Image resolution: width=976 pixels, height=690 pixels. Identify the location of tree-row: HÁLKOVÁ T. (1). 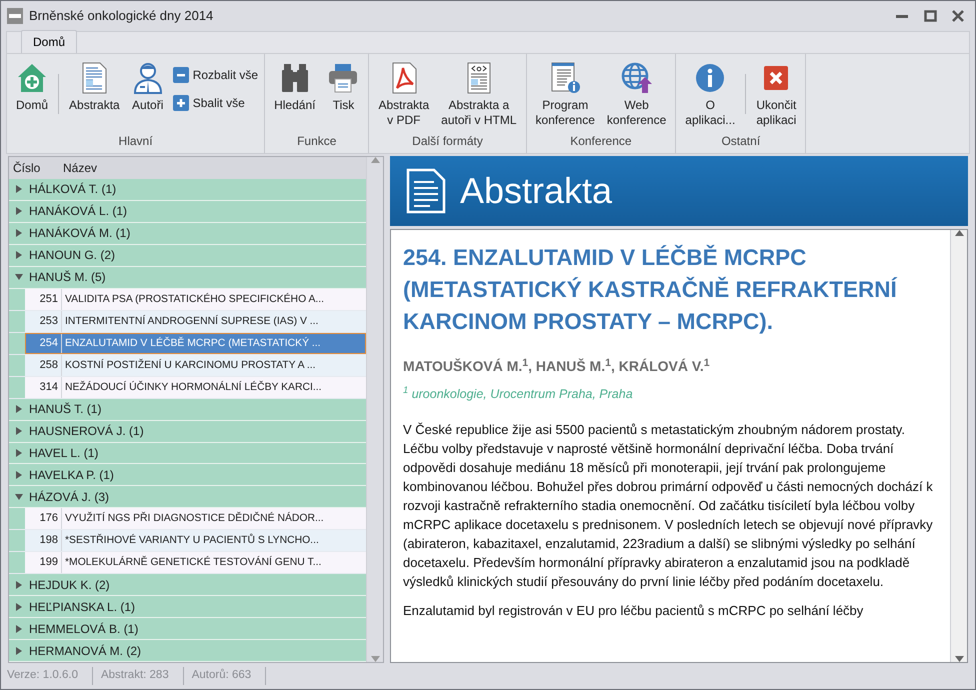
(187, 189).